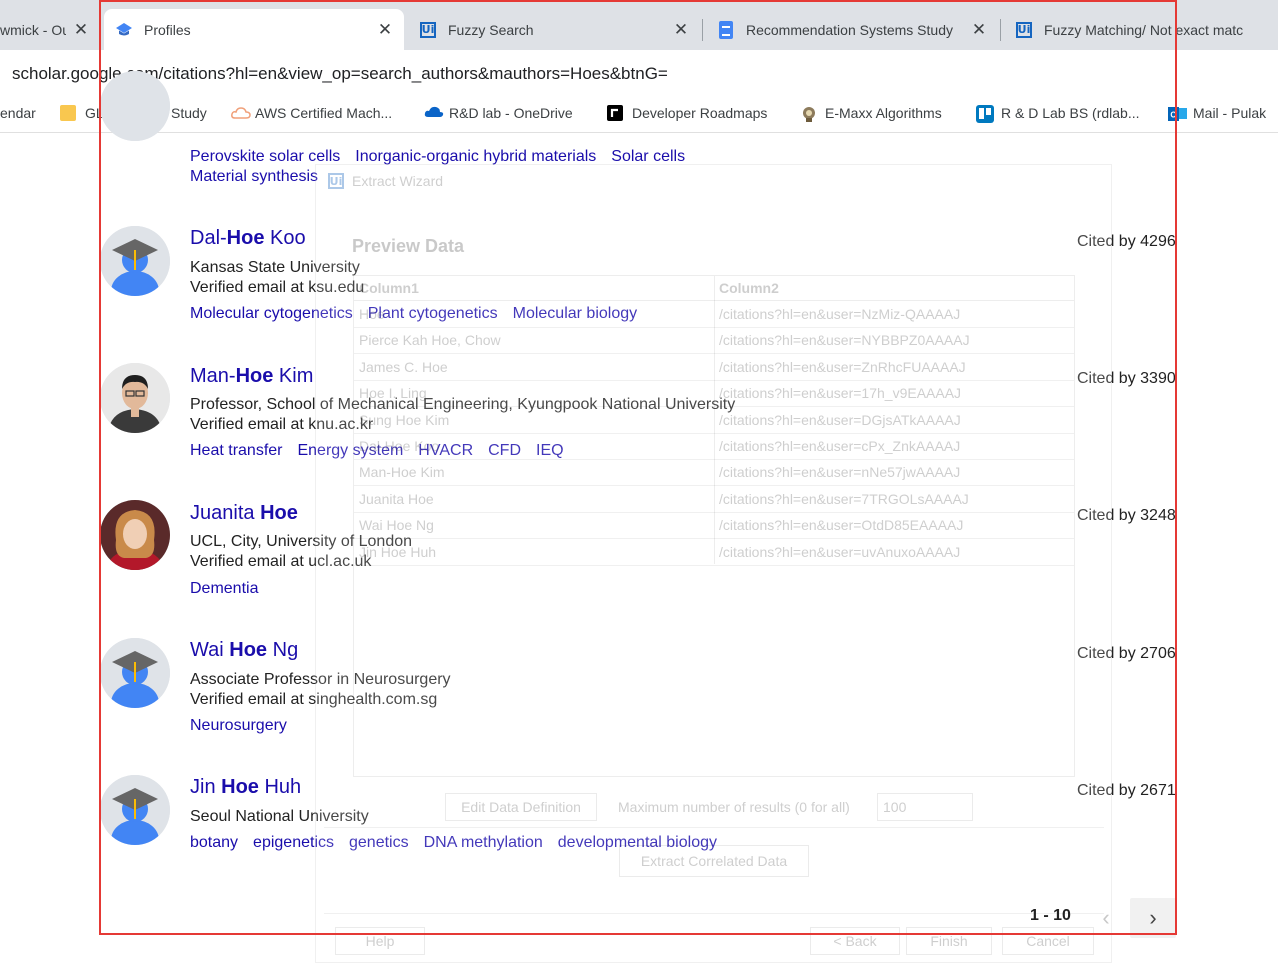 The image size is (1278, 963). I want to click on bookmark-label: Study, so click(189, 113).